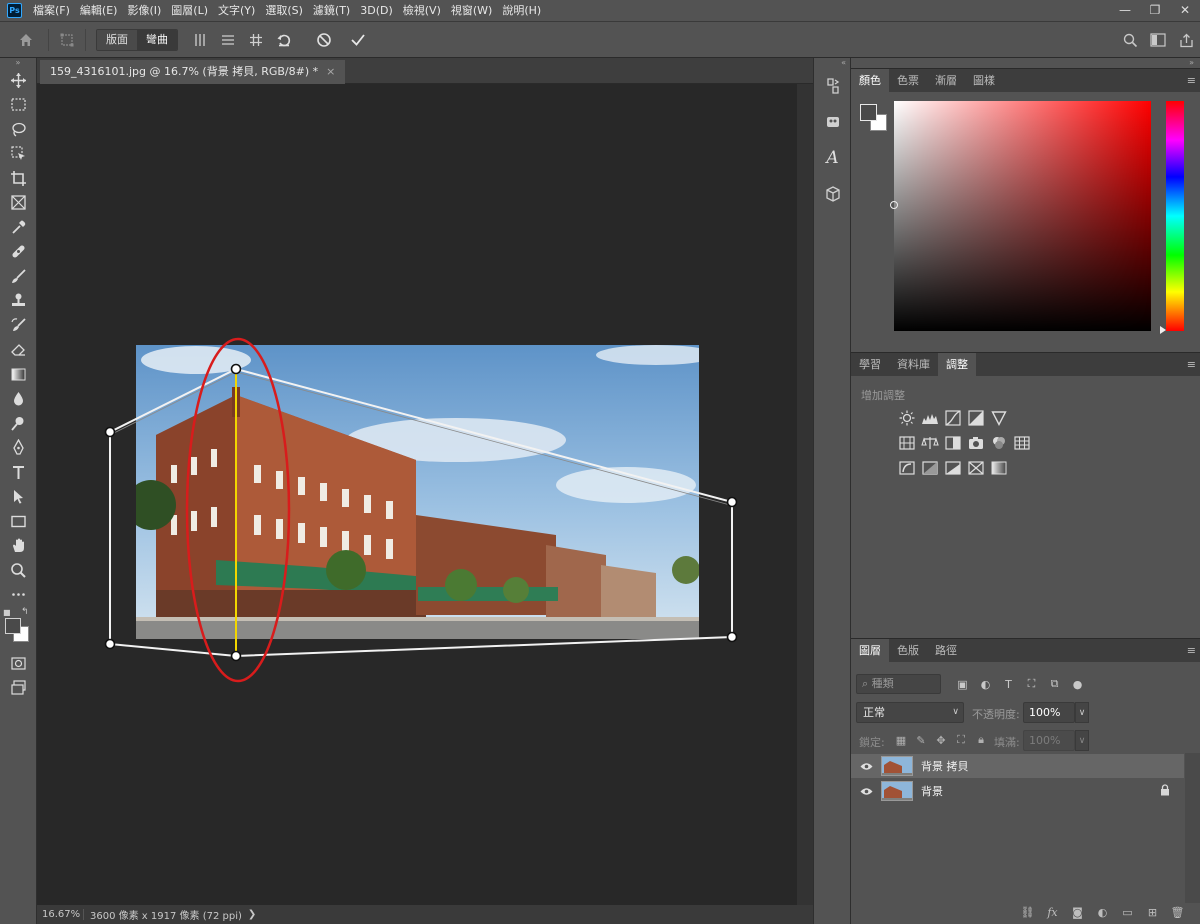 The width and height of the screenshot is (1200, 924). Describe the element at coordinates (7, 612) in the screenshot. I see `default-colors-icon: ■` at that location.